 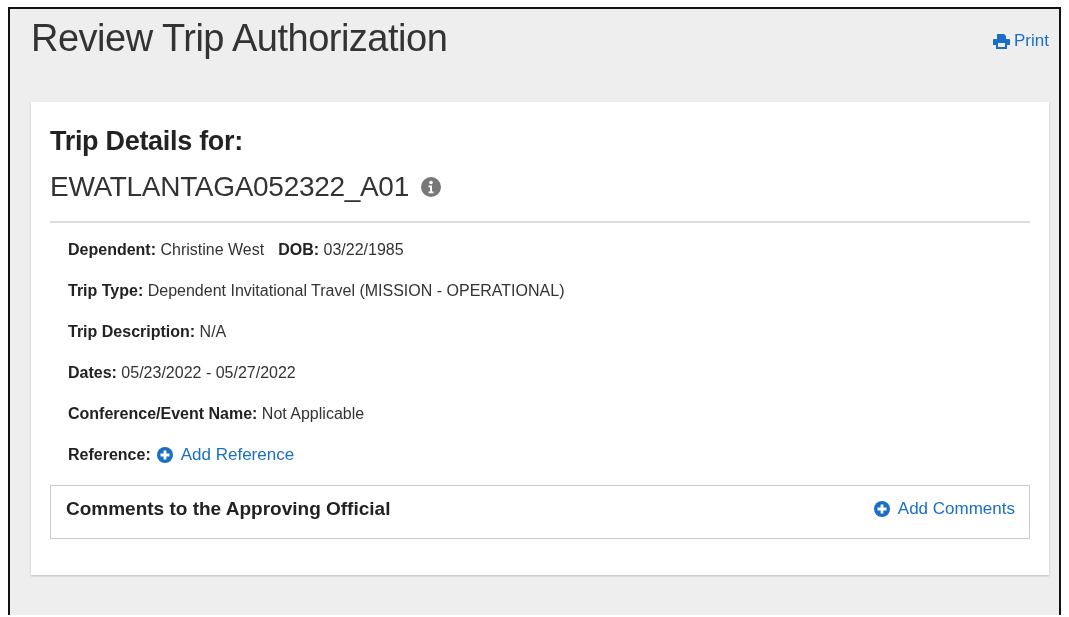 What do you see at coordinates (316, 290) in the screenshot?
I see `detail-text: Trip Type: Dependent Invitational Travel (MISSION - OPERATIONAL)` at bounding box center [316, 290].